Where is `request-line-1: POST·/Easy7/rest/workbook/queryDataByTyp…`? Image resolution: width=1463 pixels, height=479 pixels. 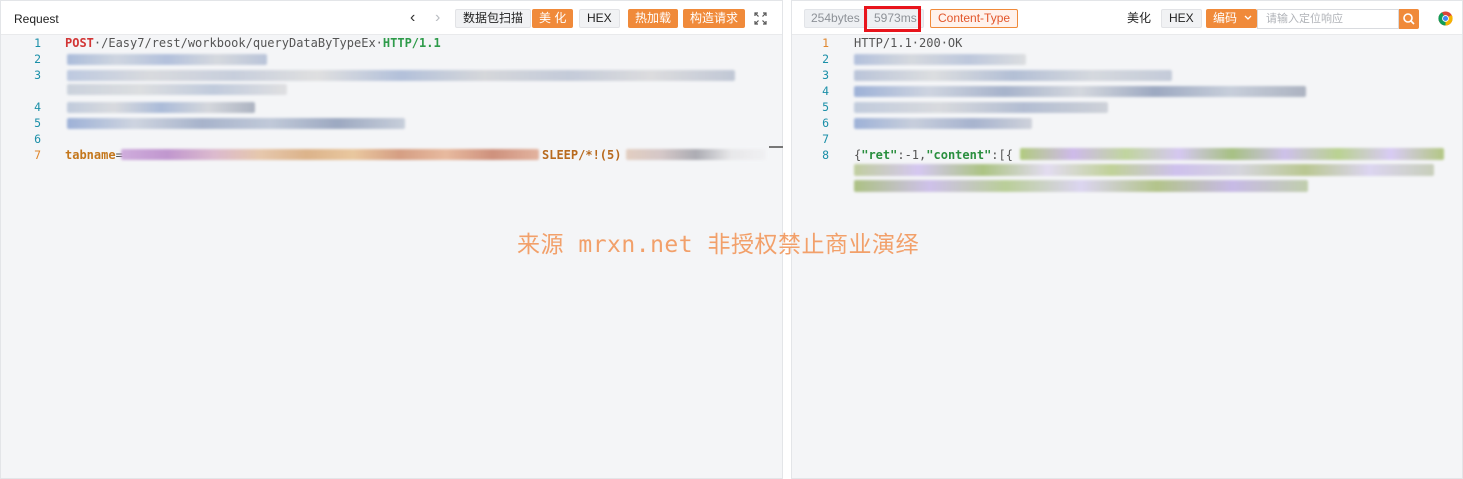 request-line-1: POST·/Easy7/rest/workbook/queryDataByTyp… is located at coordinates (253, 43).